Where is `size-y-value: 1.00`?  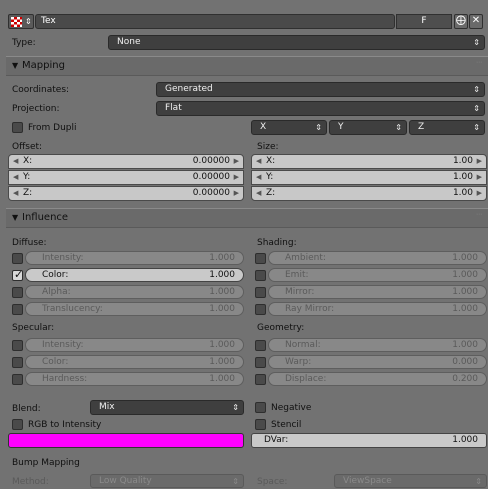 size-y-value: 1.00 is located at coordinates (462, 177).